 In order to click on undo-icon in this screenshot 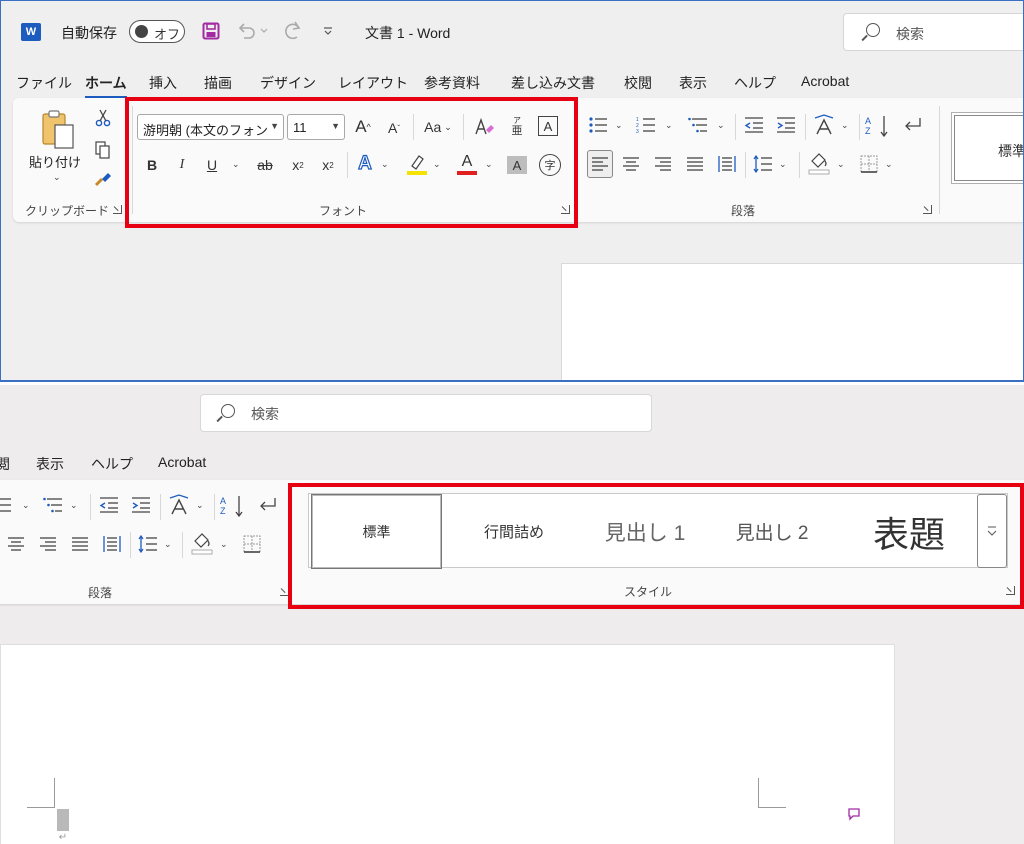, I will do `click(246, 31)`.